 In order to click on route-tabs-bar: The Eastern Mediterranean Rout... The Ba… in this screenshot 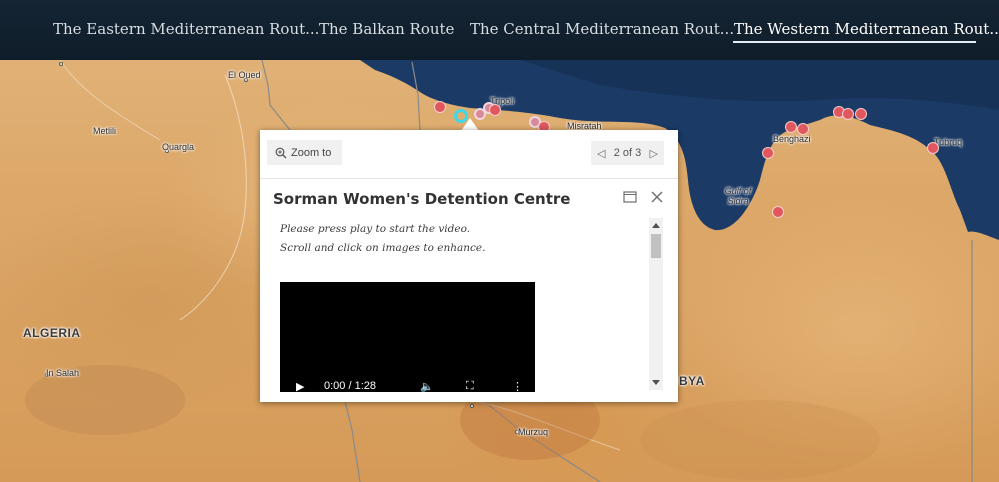, I will do `click(499, 30)`.